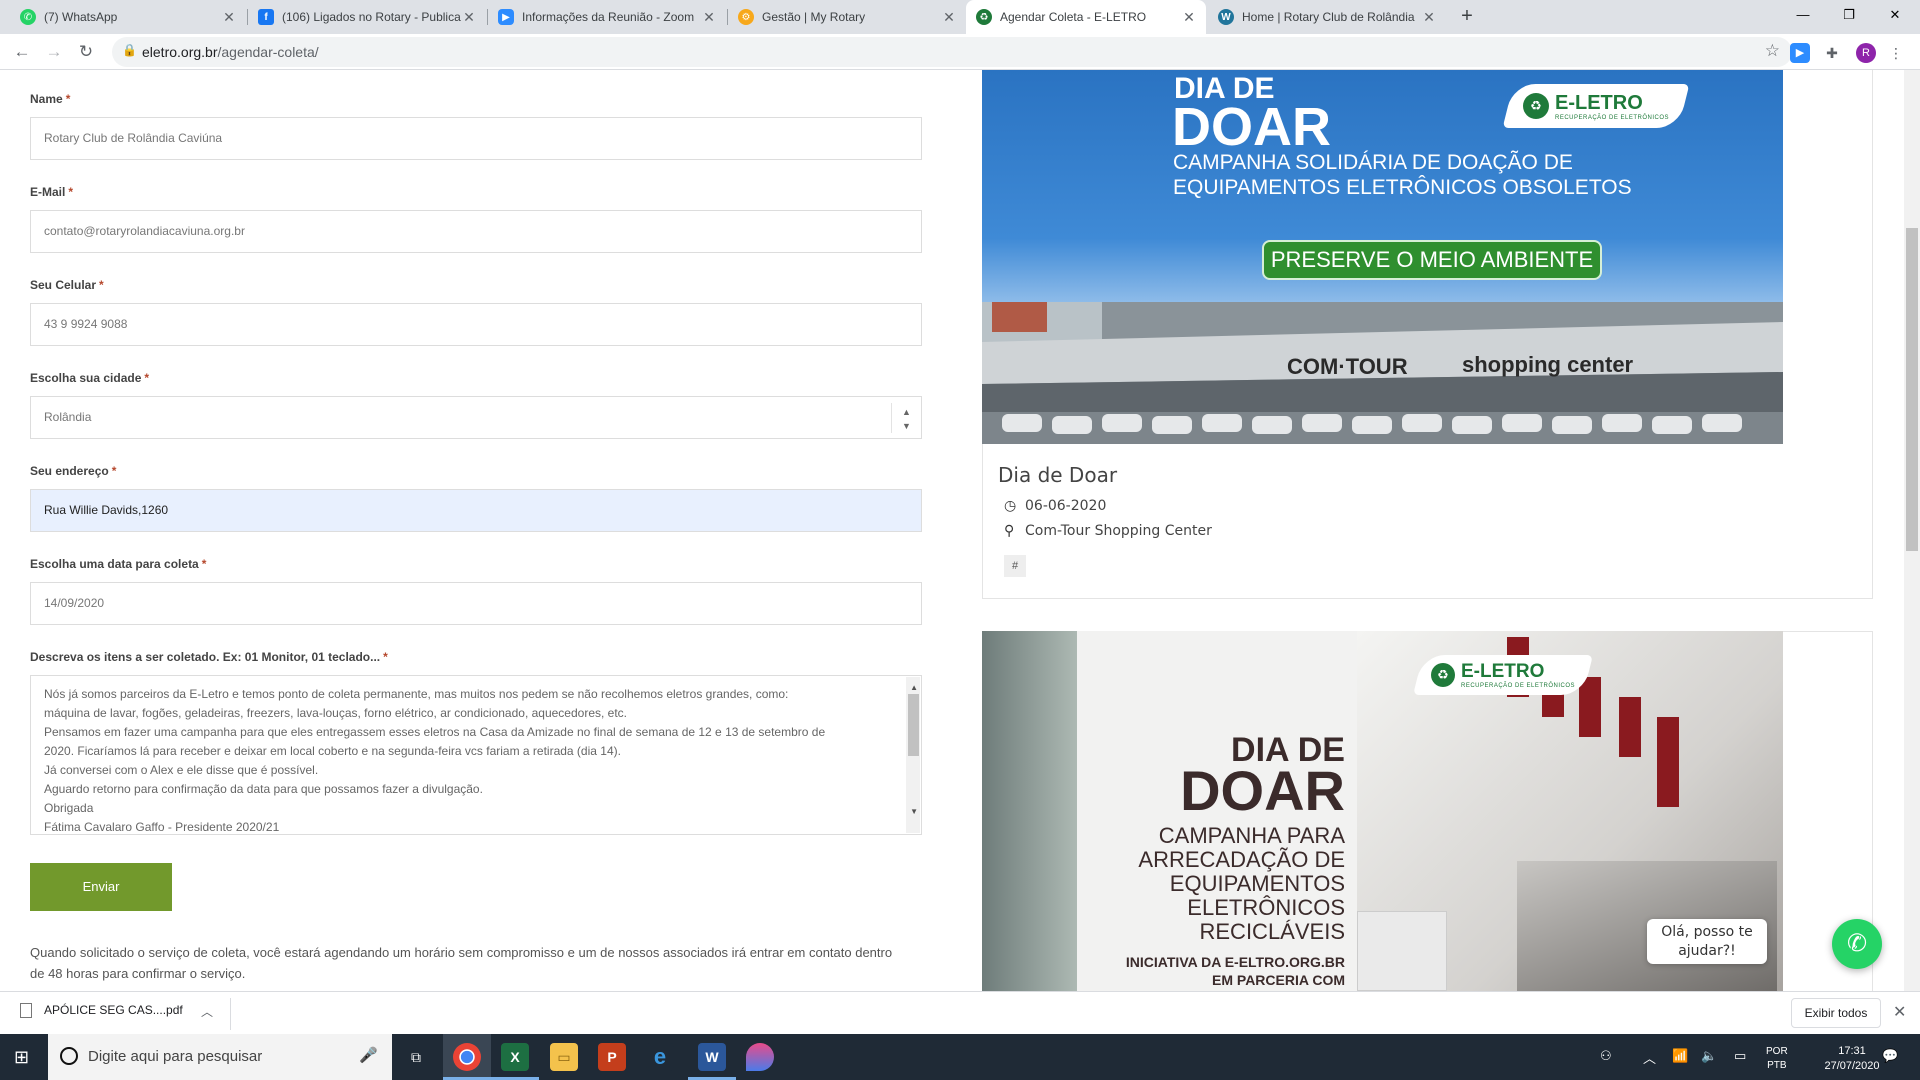 This screenshot has height=1080, width=1920. Describe the element at coordinates (1849, 15) in the screenshot. I see `restore-window-button: ❐` at that location.